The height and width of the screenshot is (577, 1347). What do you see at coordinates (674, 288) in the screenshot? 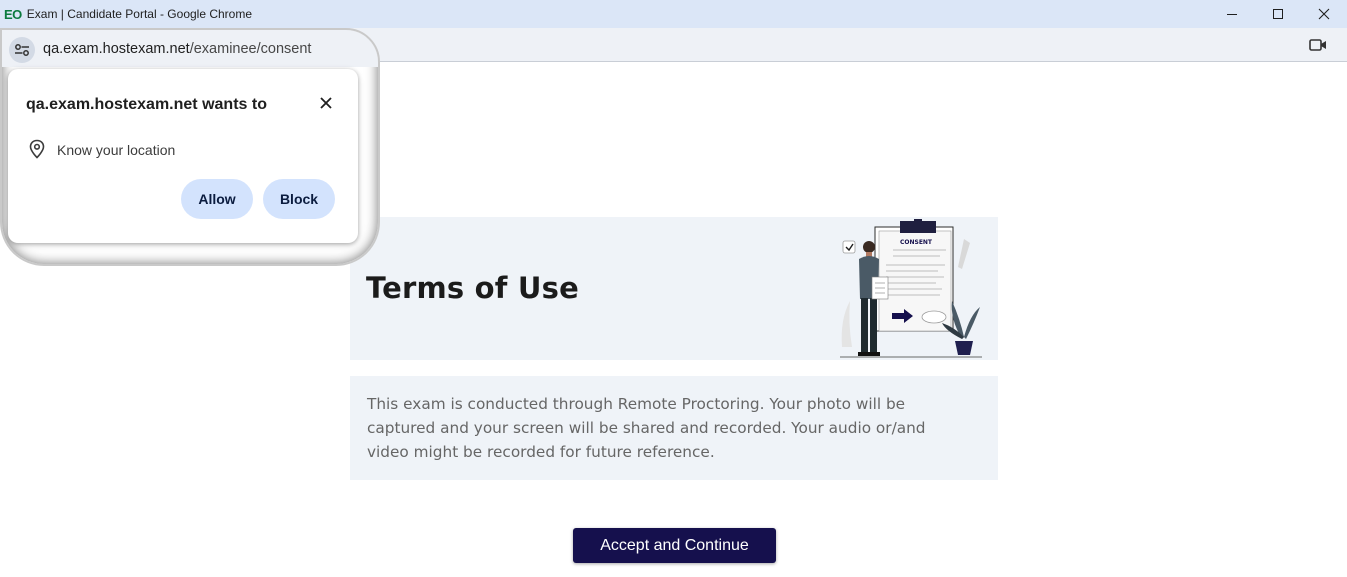
I see `terms-header-panel: Terms of Use CONSENT` at bounding box center [674, 288].